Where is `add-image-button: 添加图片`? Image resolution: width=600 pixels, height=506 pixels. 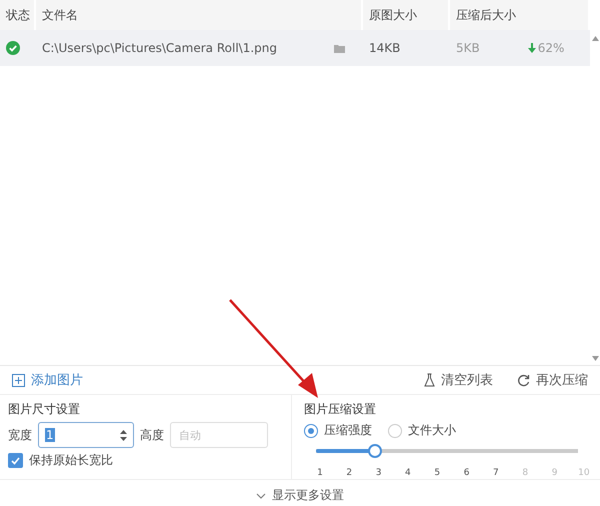
add-image-button: 添加图片 is located at coordinates (47, 380).